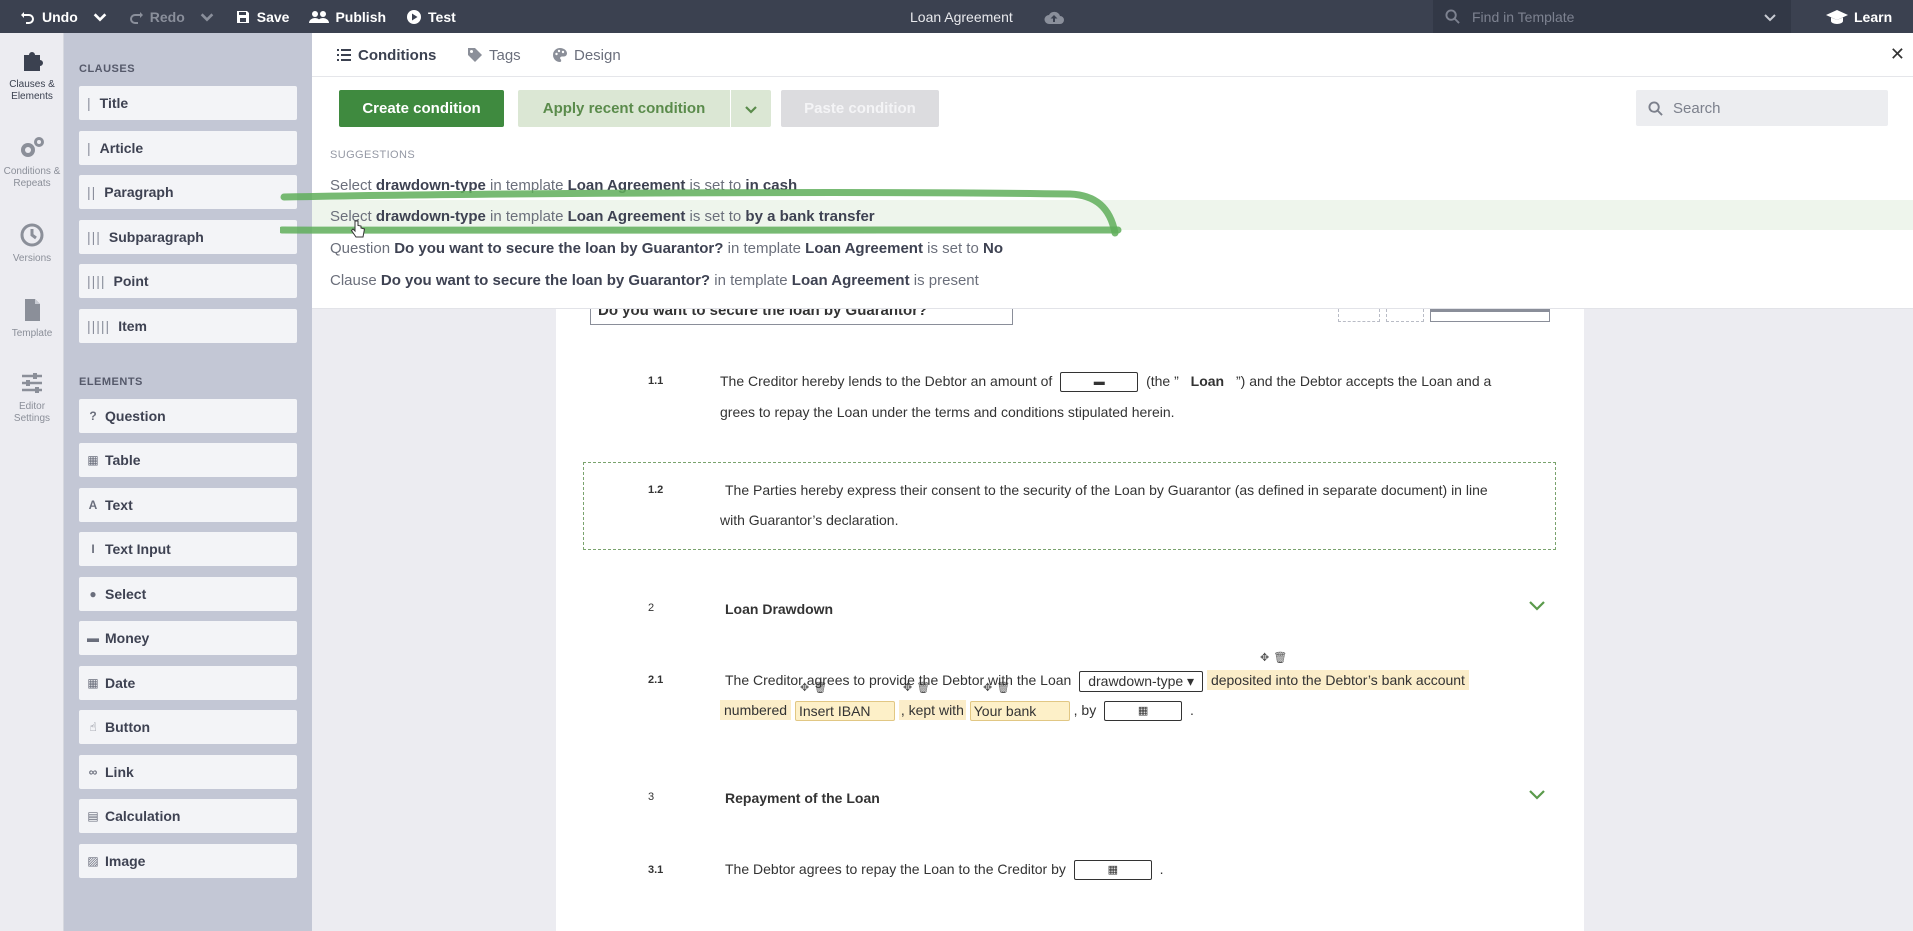  I want to click on undo-label: Undo, so click(60, 16).